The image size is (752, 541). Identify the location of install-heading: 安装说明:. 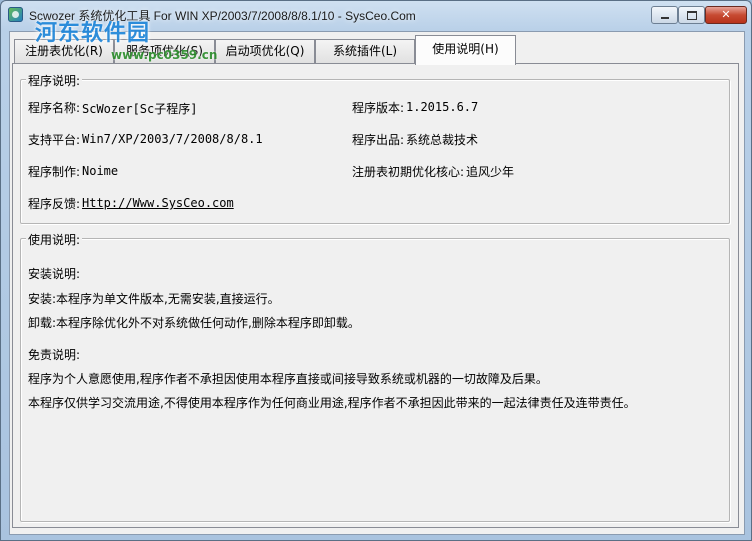
(54, 274).